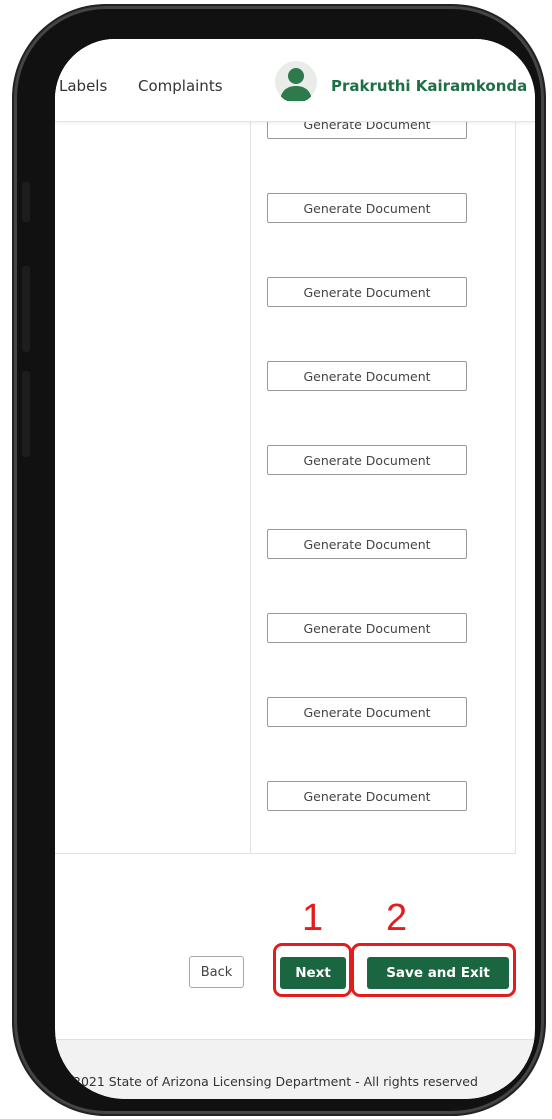 Image resolution: width=552 pixels, height=1119 pixels. Describe the element at coordinates (250, 487) in the screenshot. I see `column-divider` at that location.